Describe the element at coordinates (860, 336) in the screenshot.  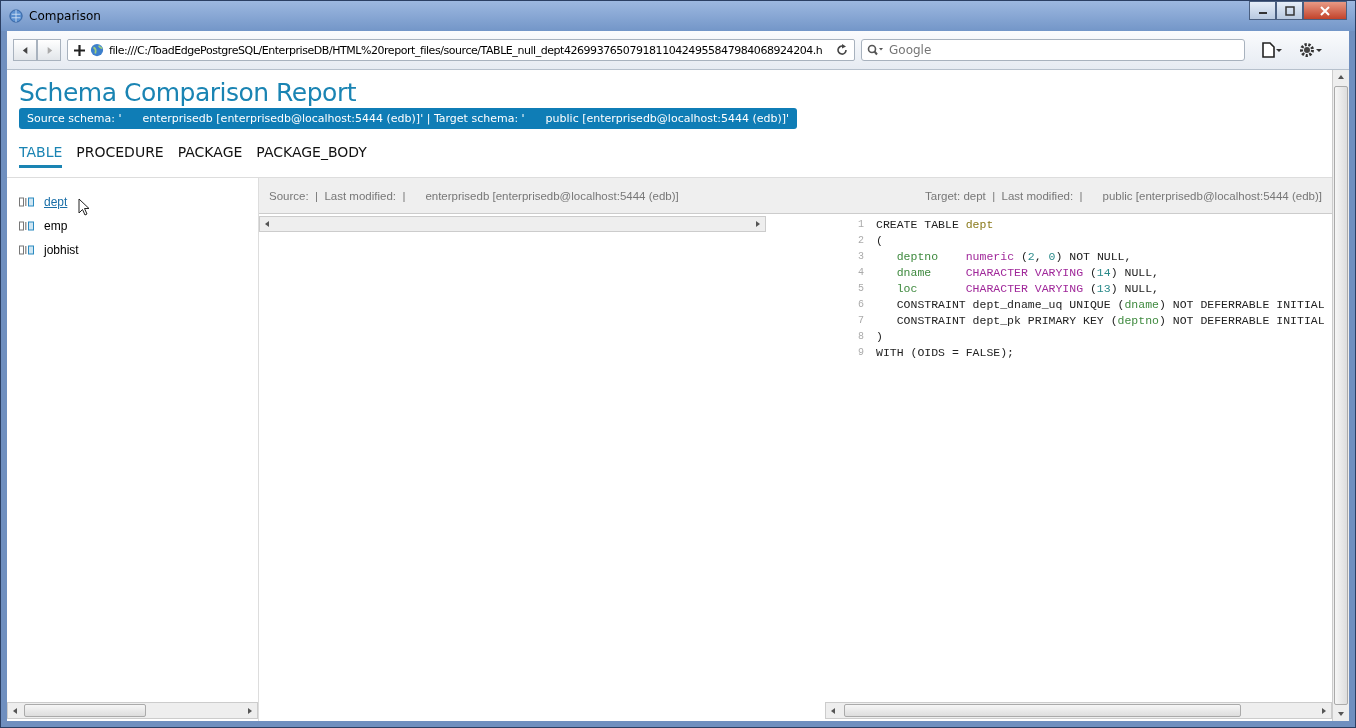
I see `line-number: 8` at that location.